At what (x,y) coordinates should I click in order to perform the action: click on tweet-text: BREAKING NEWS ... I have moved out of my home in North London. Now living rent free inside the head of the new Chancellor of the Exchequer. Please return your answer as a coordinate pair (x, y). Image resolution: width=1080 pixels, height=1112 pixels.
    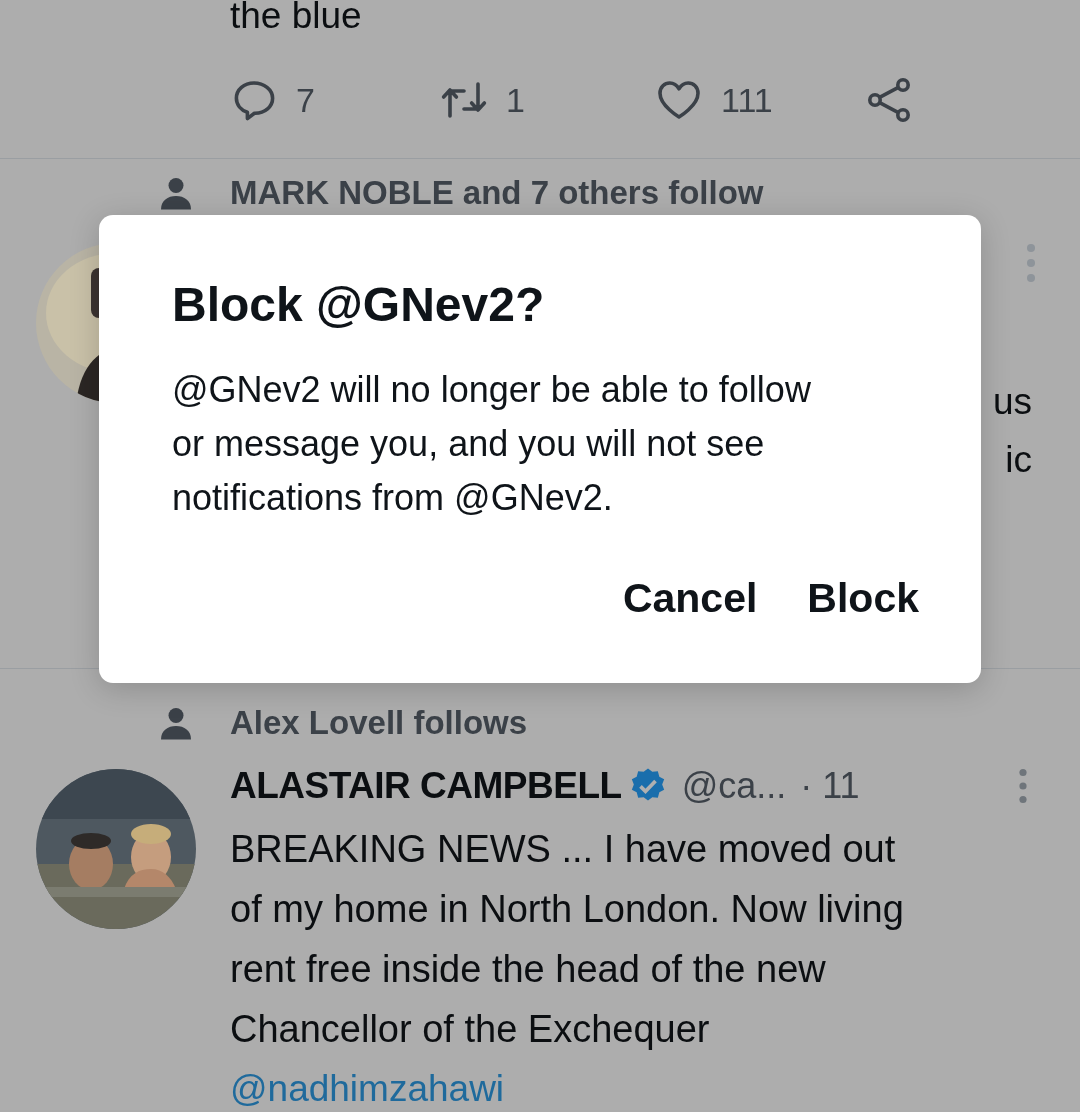
    Looking at the image, I should click on (567, 939).